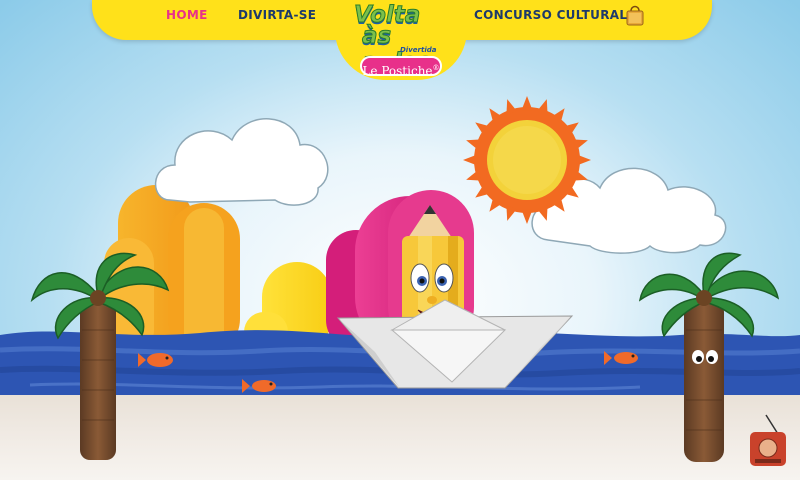 The height and width of the screenshot is (480, 800). What do you see at coordinates (100, 356) in the screenshot?
I see `left-palm-tree` at bounding box center [100, 356].